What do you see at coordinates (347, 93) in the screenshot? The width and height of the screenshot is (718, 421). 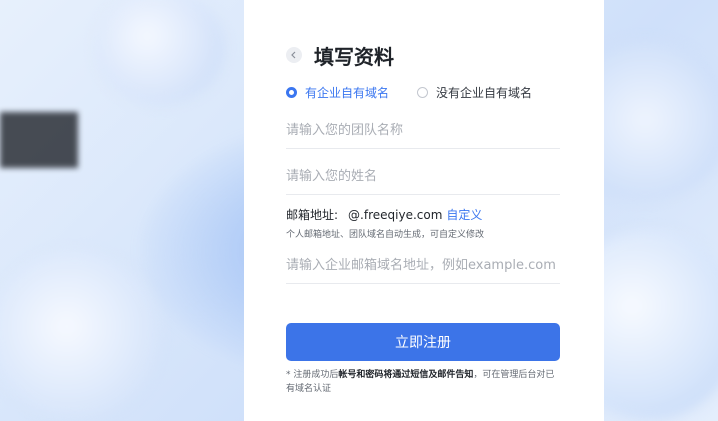 I see `radio-has-domain-label: 有企业自有域名` at bounding box center [347, 93].